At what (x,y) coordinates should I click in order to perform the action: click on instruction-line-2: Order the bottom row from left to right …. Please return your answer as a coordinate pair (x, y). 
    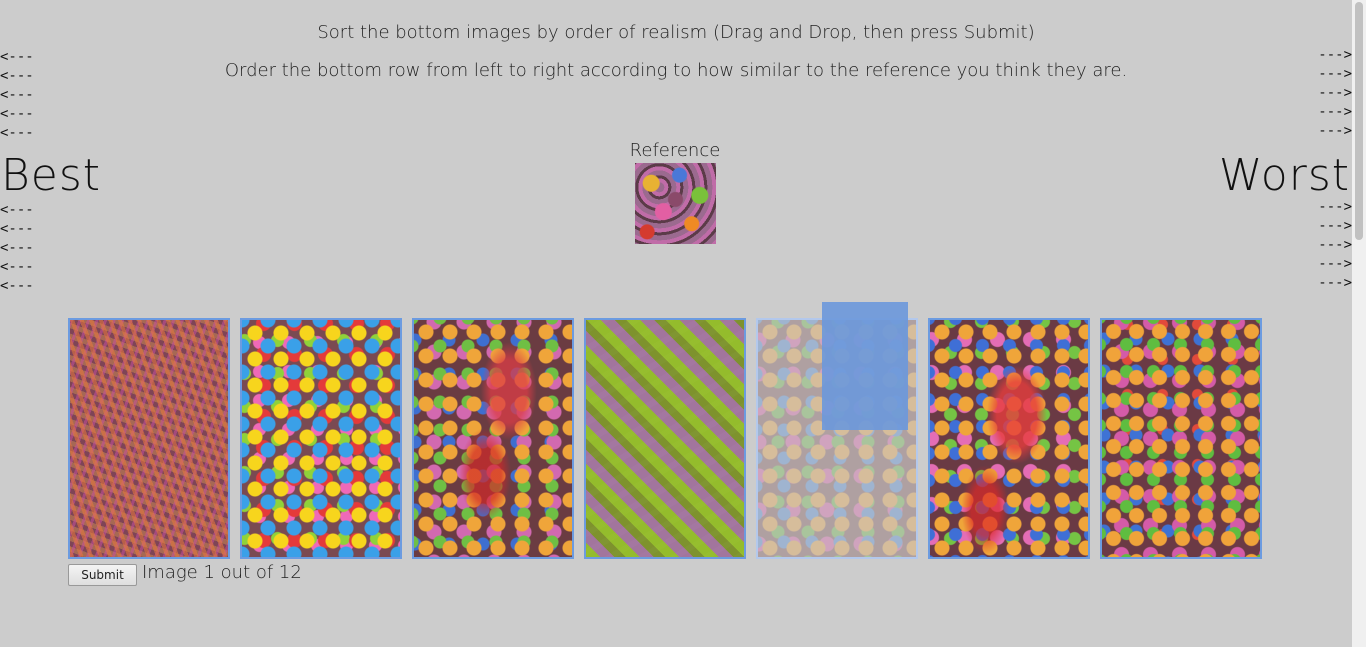
    Looking at the image, I should click on (676, 70).